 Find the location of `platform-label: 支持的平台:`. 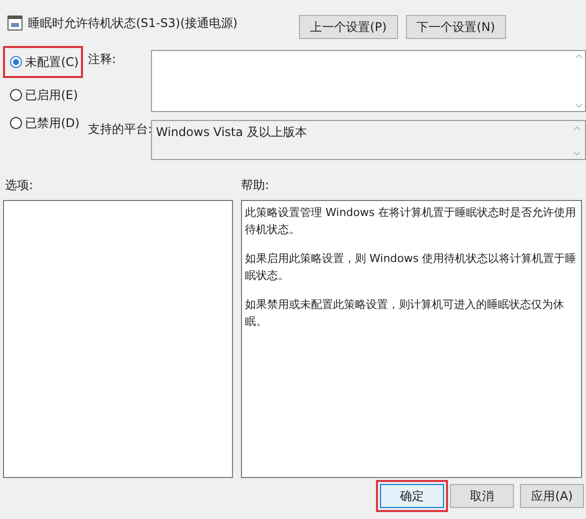

platform-label: 支持的平台: is located at coordinates (119, 129).